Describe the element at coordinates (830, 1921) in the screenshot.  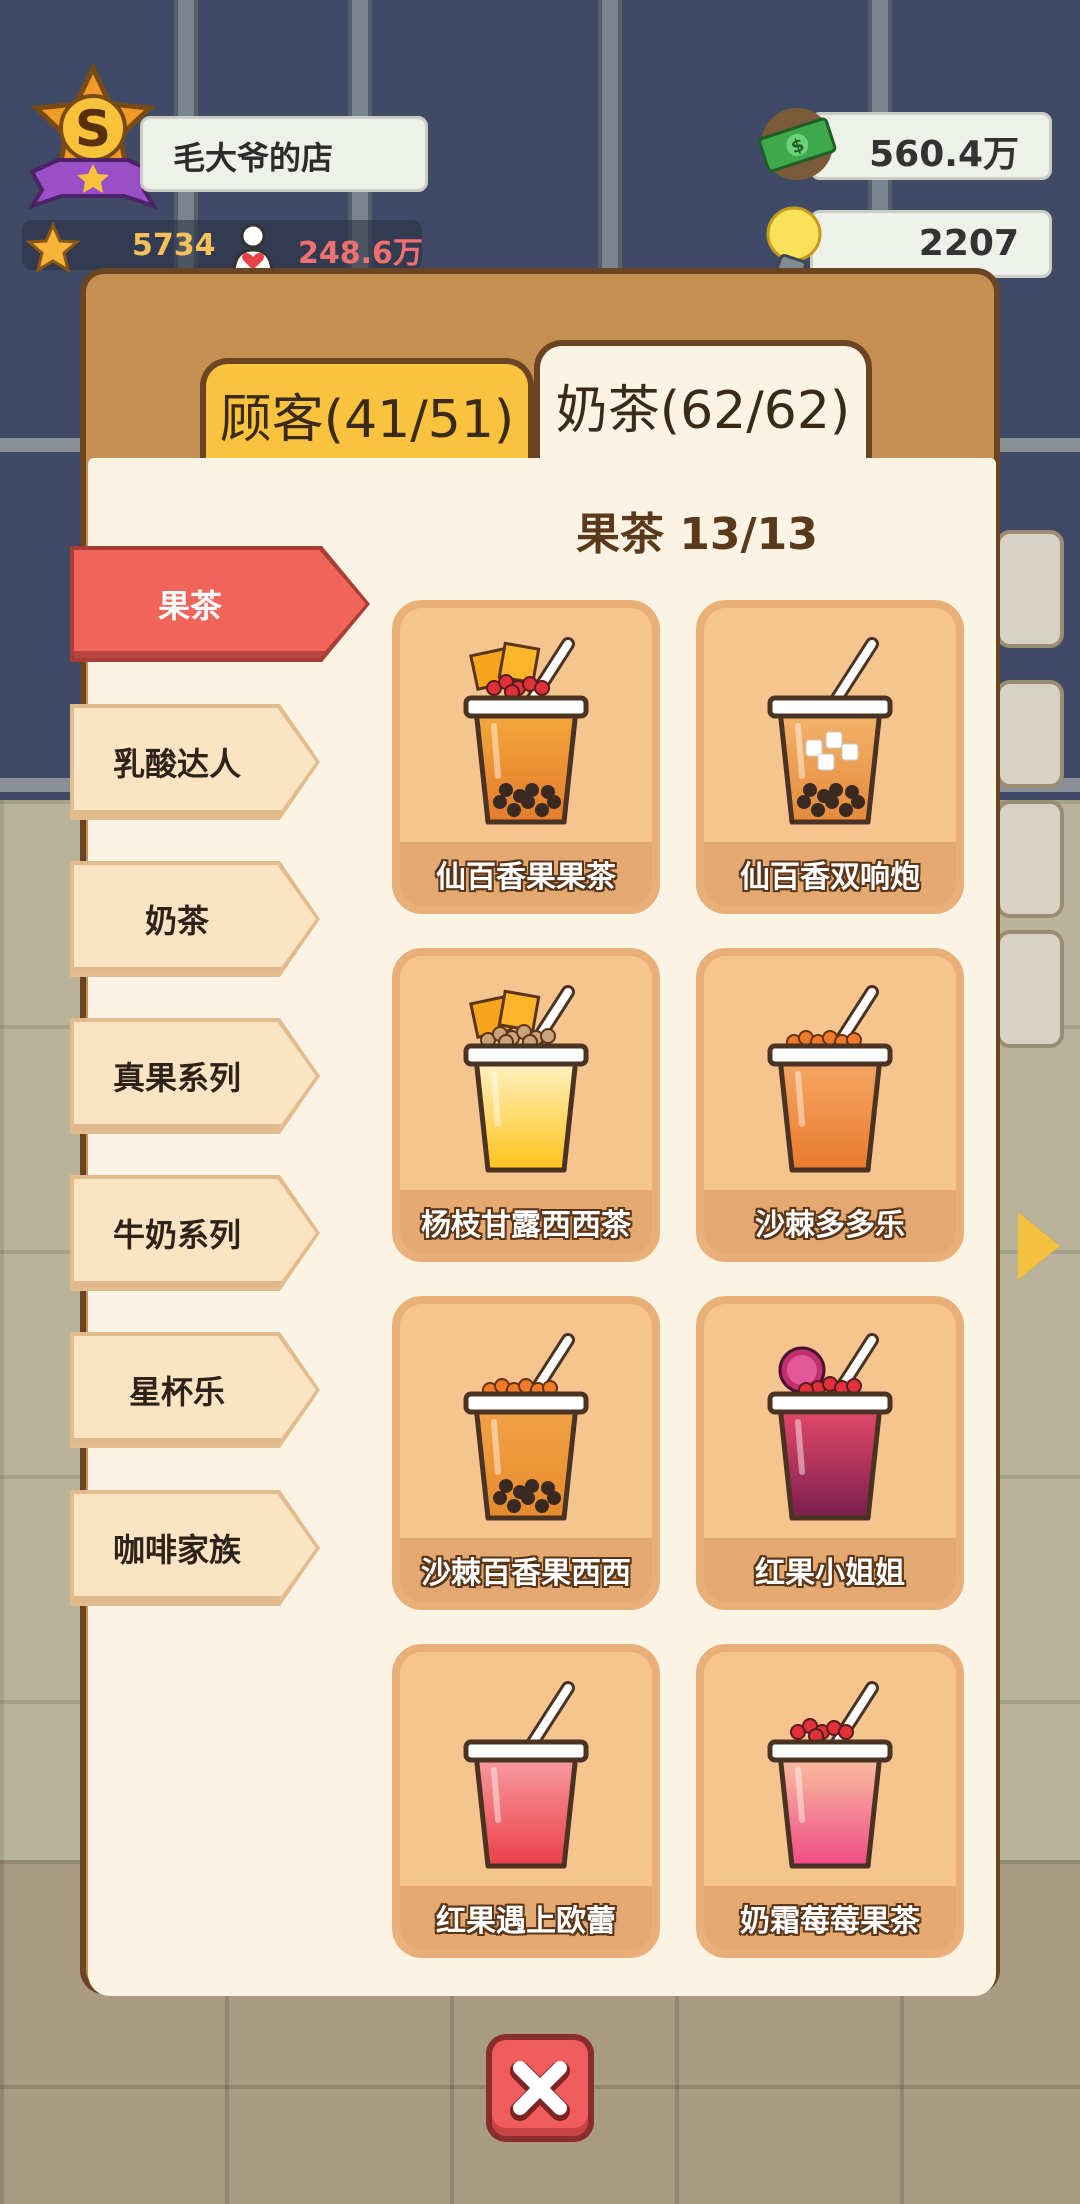
I see `drink-name: 奶霜莓莓果茶` at that location.